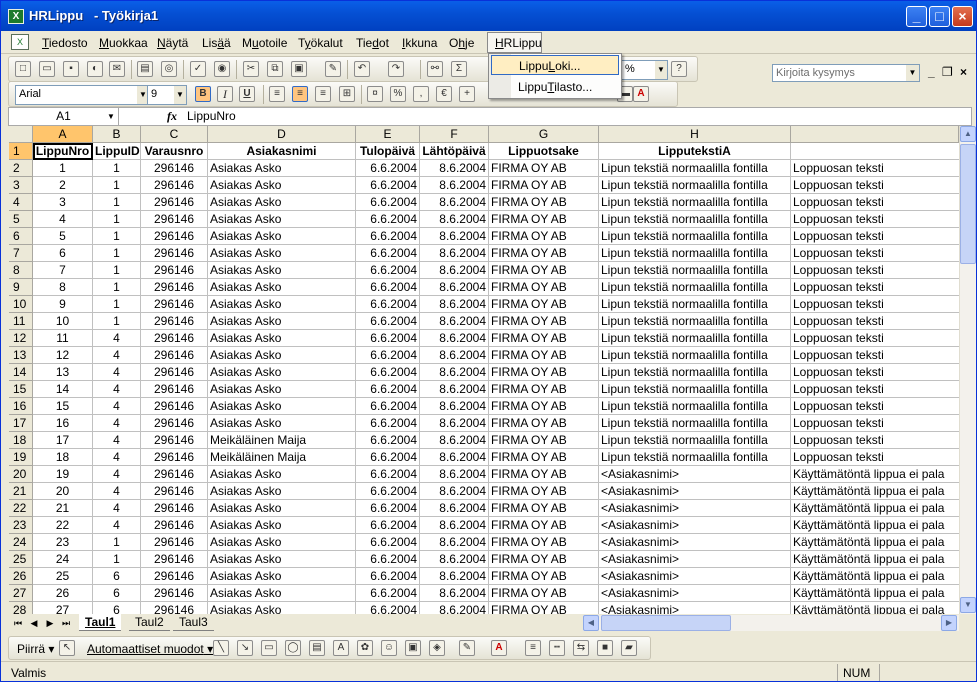  Describe the element at coordinates (419, 43) in the screenshot. I see `menu-ikkuna: Ikkuna` at that location.